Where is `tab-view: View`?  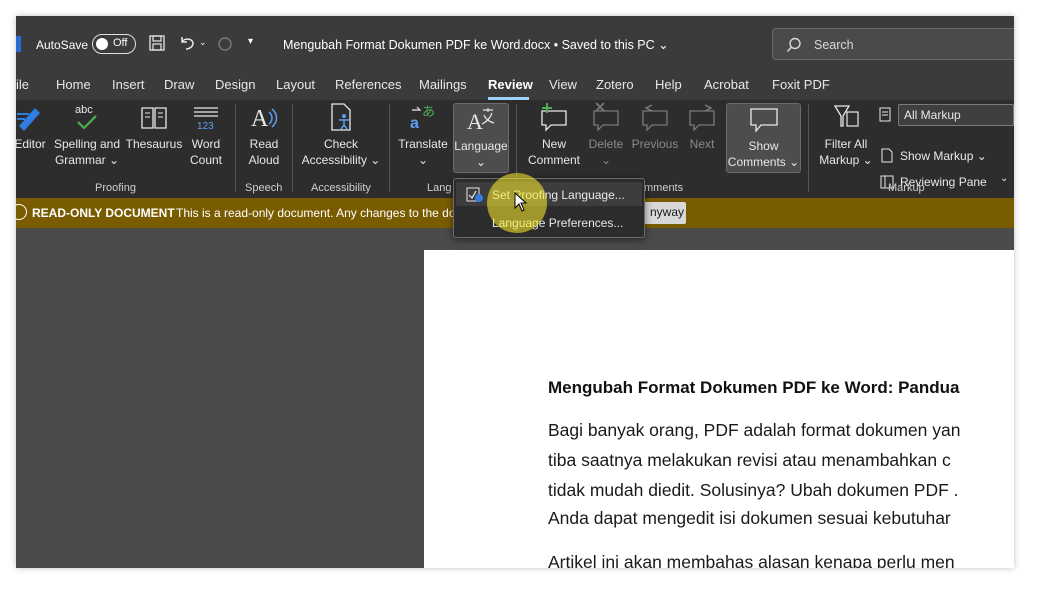 tab-view: View is located at coordinates (563, 84).